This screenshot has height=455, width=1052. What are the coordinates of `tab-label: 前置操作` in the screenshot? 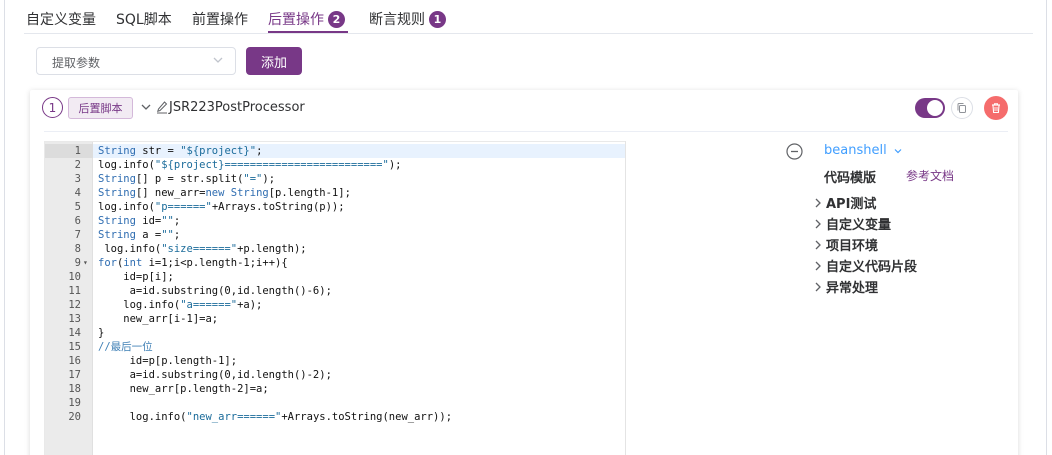 It's located at (220, 20).